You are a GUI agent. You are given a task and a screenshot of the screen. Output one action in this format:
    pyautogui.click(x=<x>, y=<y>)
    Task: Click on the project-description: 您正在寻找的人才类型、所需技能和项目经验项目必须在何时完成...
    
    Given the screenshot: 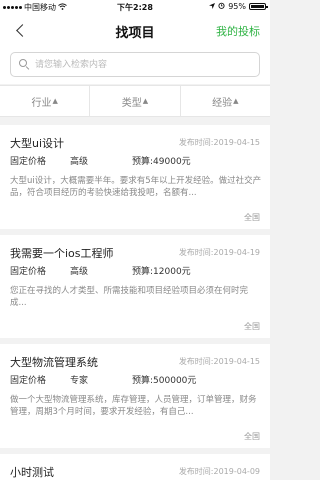 What is the action you would take?
    pyautogui.click(x=129, y=297)
    